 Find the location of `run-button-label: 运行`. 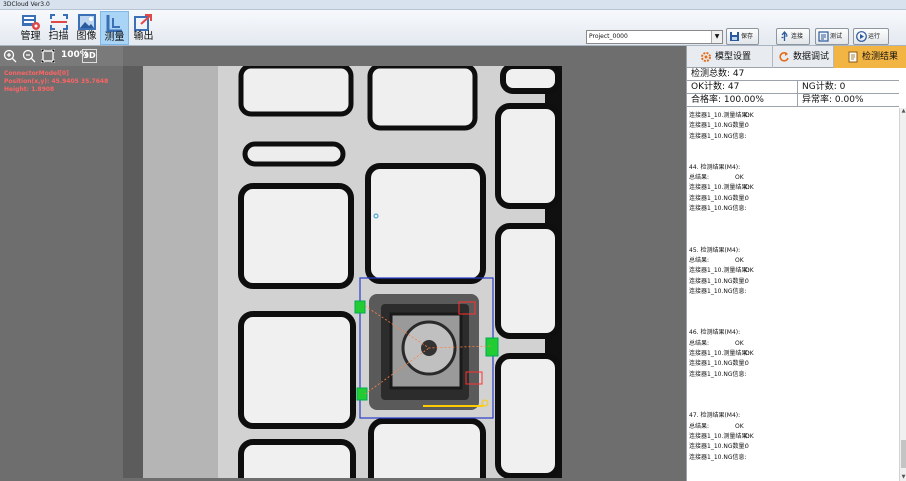

run-button-label: 运行 is located at coordinates (874, 36).